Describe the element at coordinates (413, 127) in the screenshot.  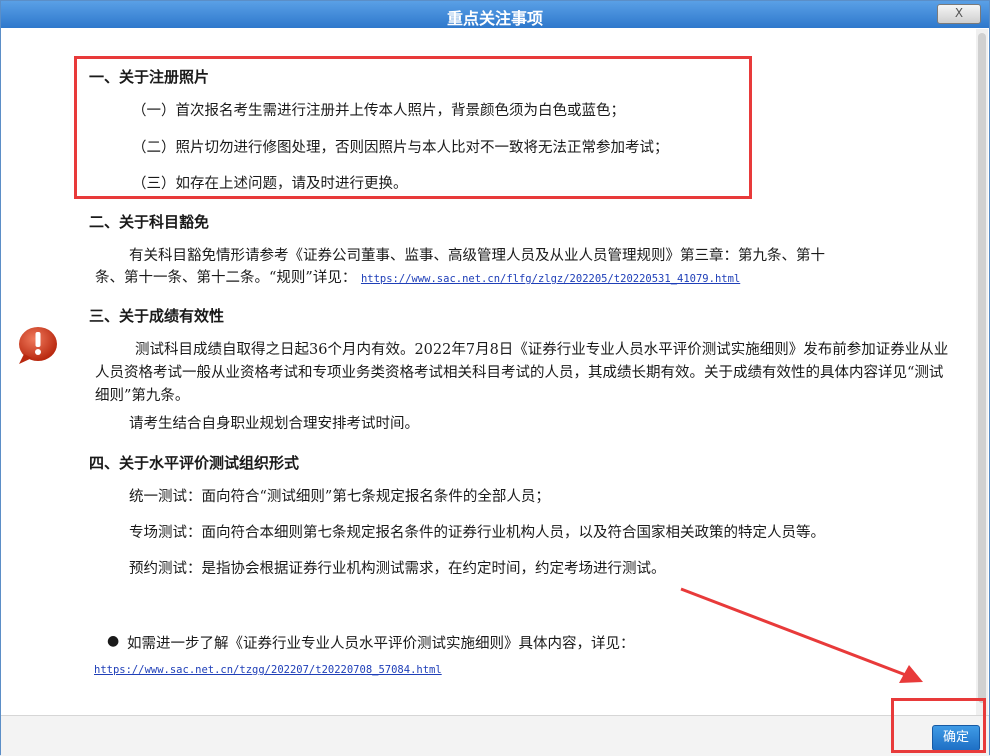
I see `highlight-box` at that location.